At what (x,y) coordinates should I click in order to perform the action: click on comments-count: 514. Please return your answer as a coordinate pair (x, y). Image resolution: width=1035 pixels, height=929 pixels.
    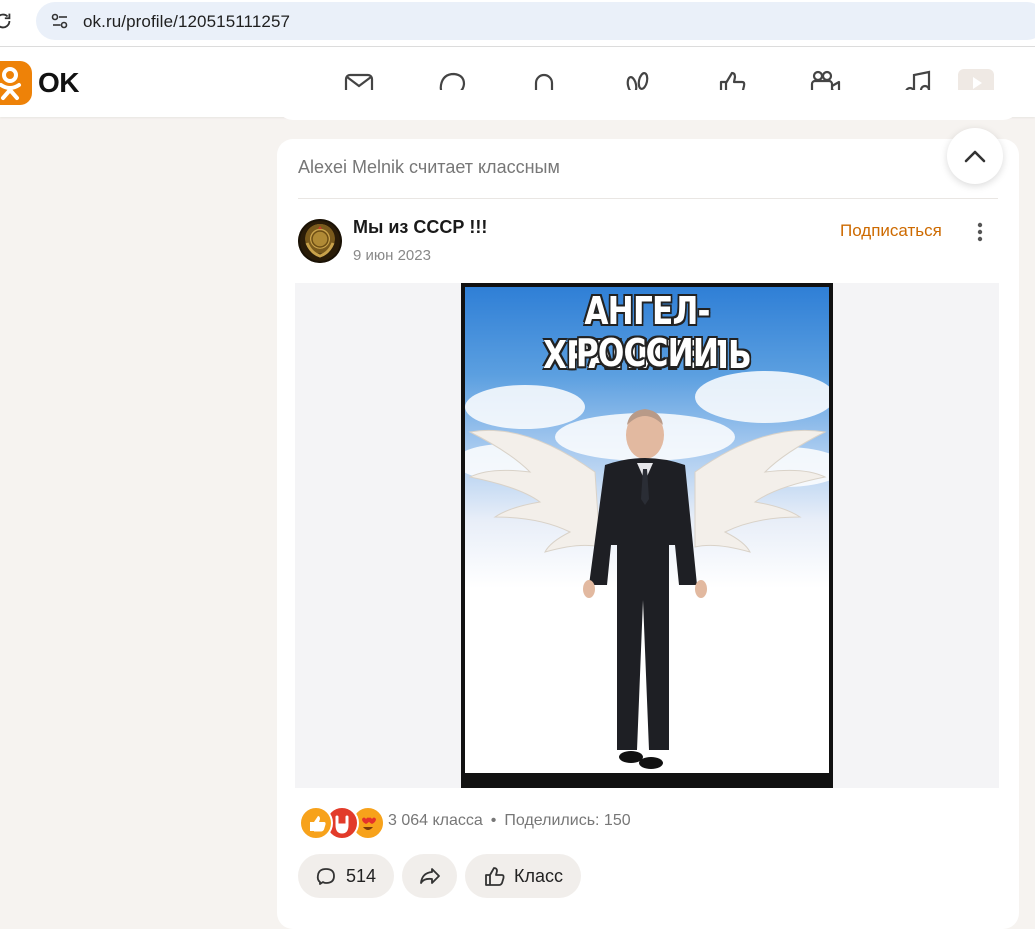
    Looking at the image, I should click on (361, 875).